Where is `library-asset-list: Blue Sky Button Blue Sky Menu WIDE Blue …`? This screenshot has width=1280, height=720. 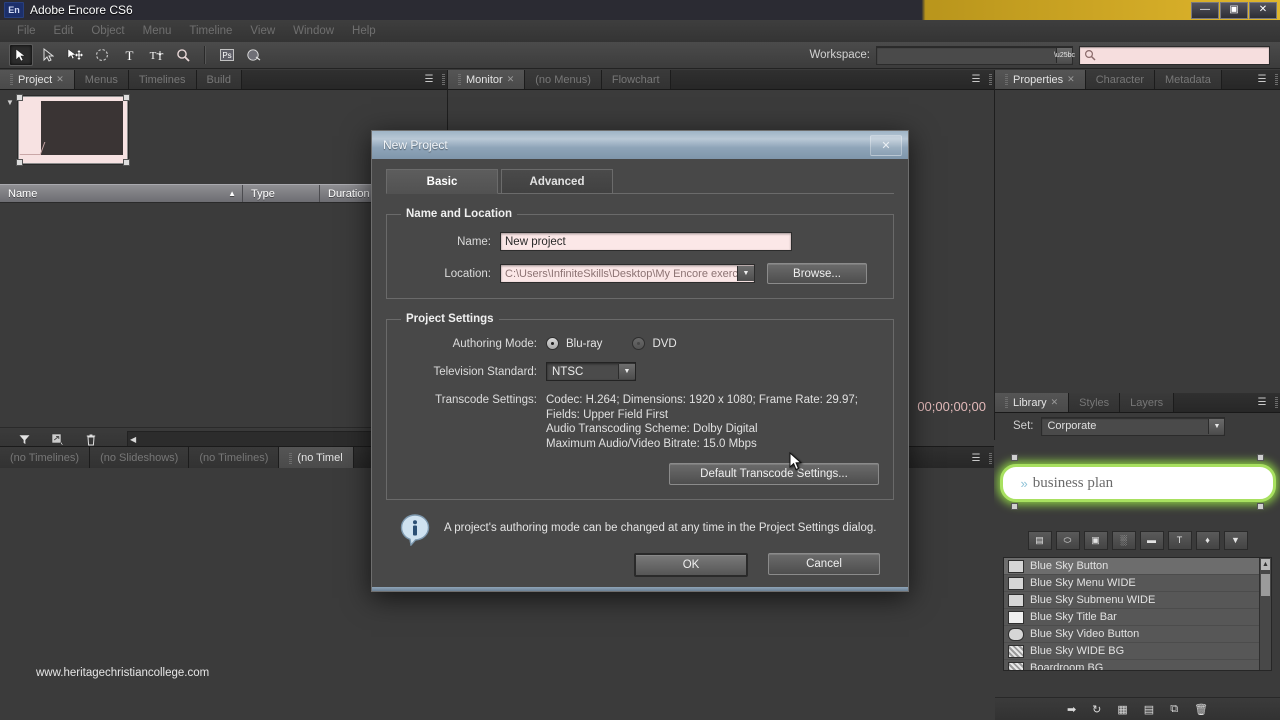
library-asset-list: Blue Sky Button Blue Sky Menu WIDE Blue … is located at coordinates (1137, 614).